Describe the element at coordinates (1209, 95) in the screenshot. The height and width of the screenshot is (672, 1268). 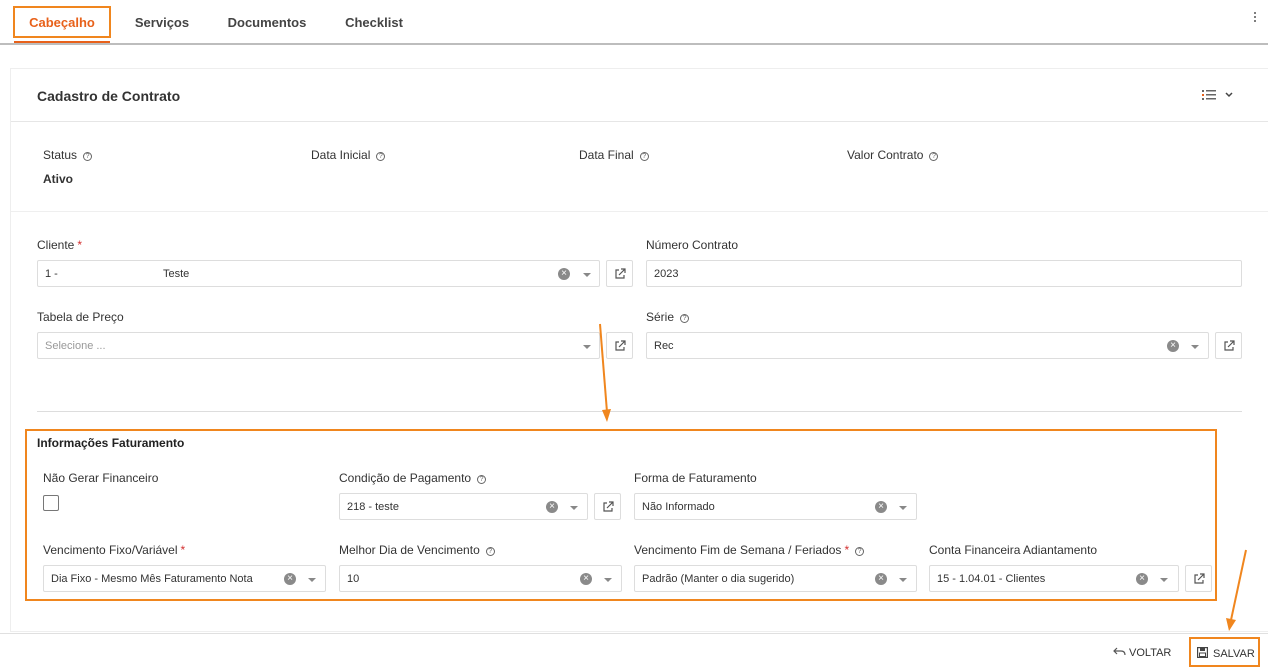
I see `list-view-icon` at that location.